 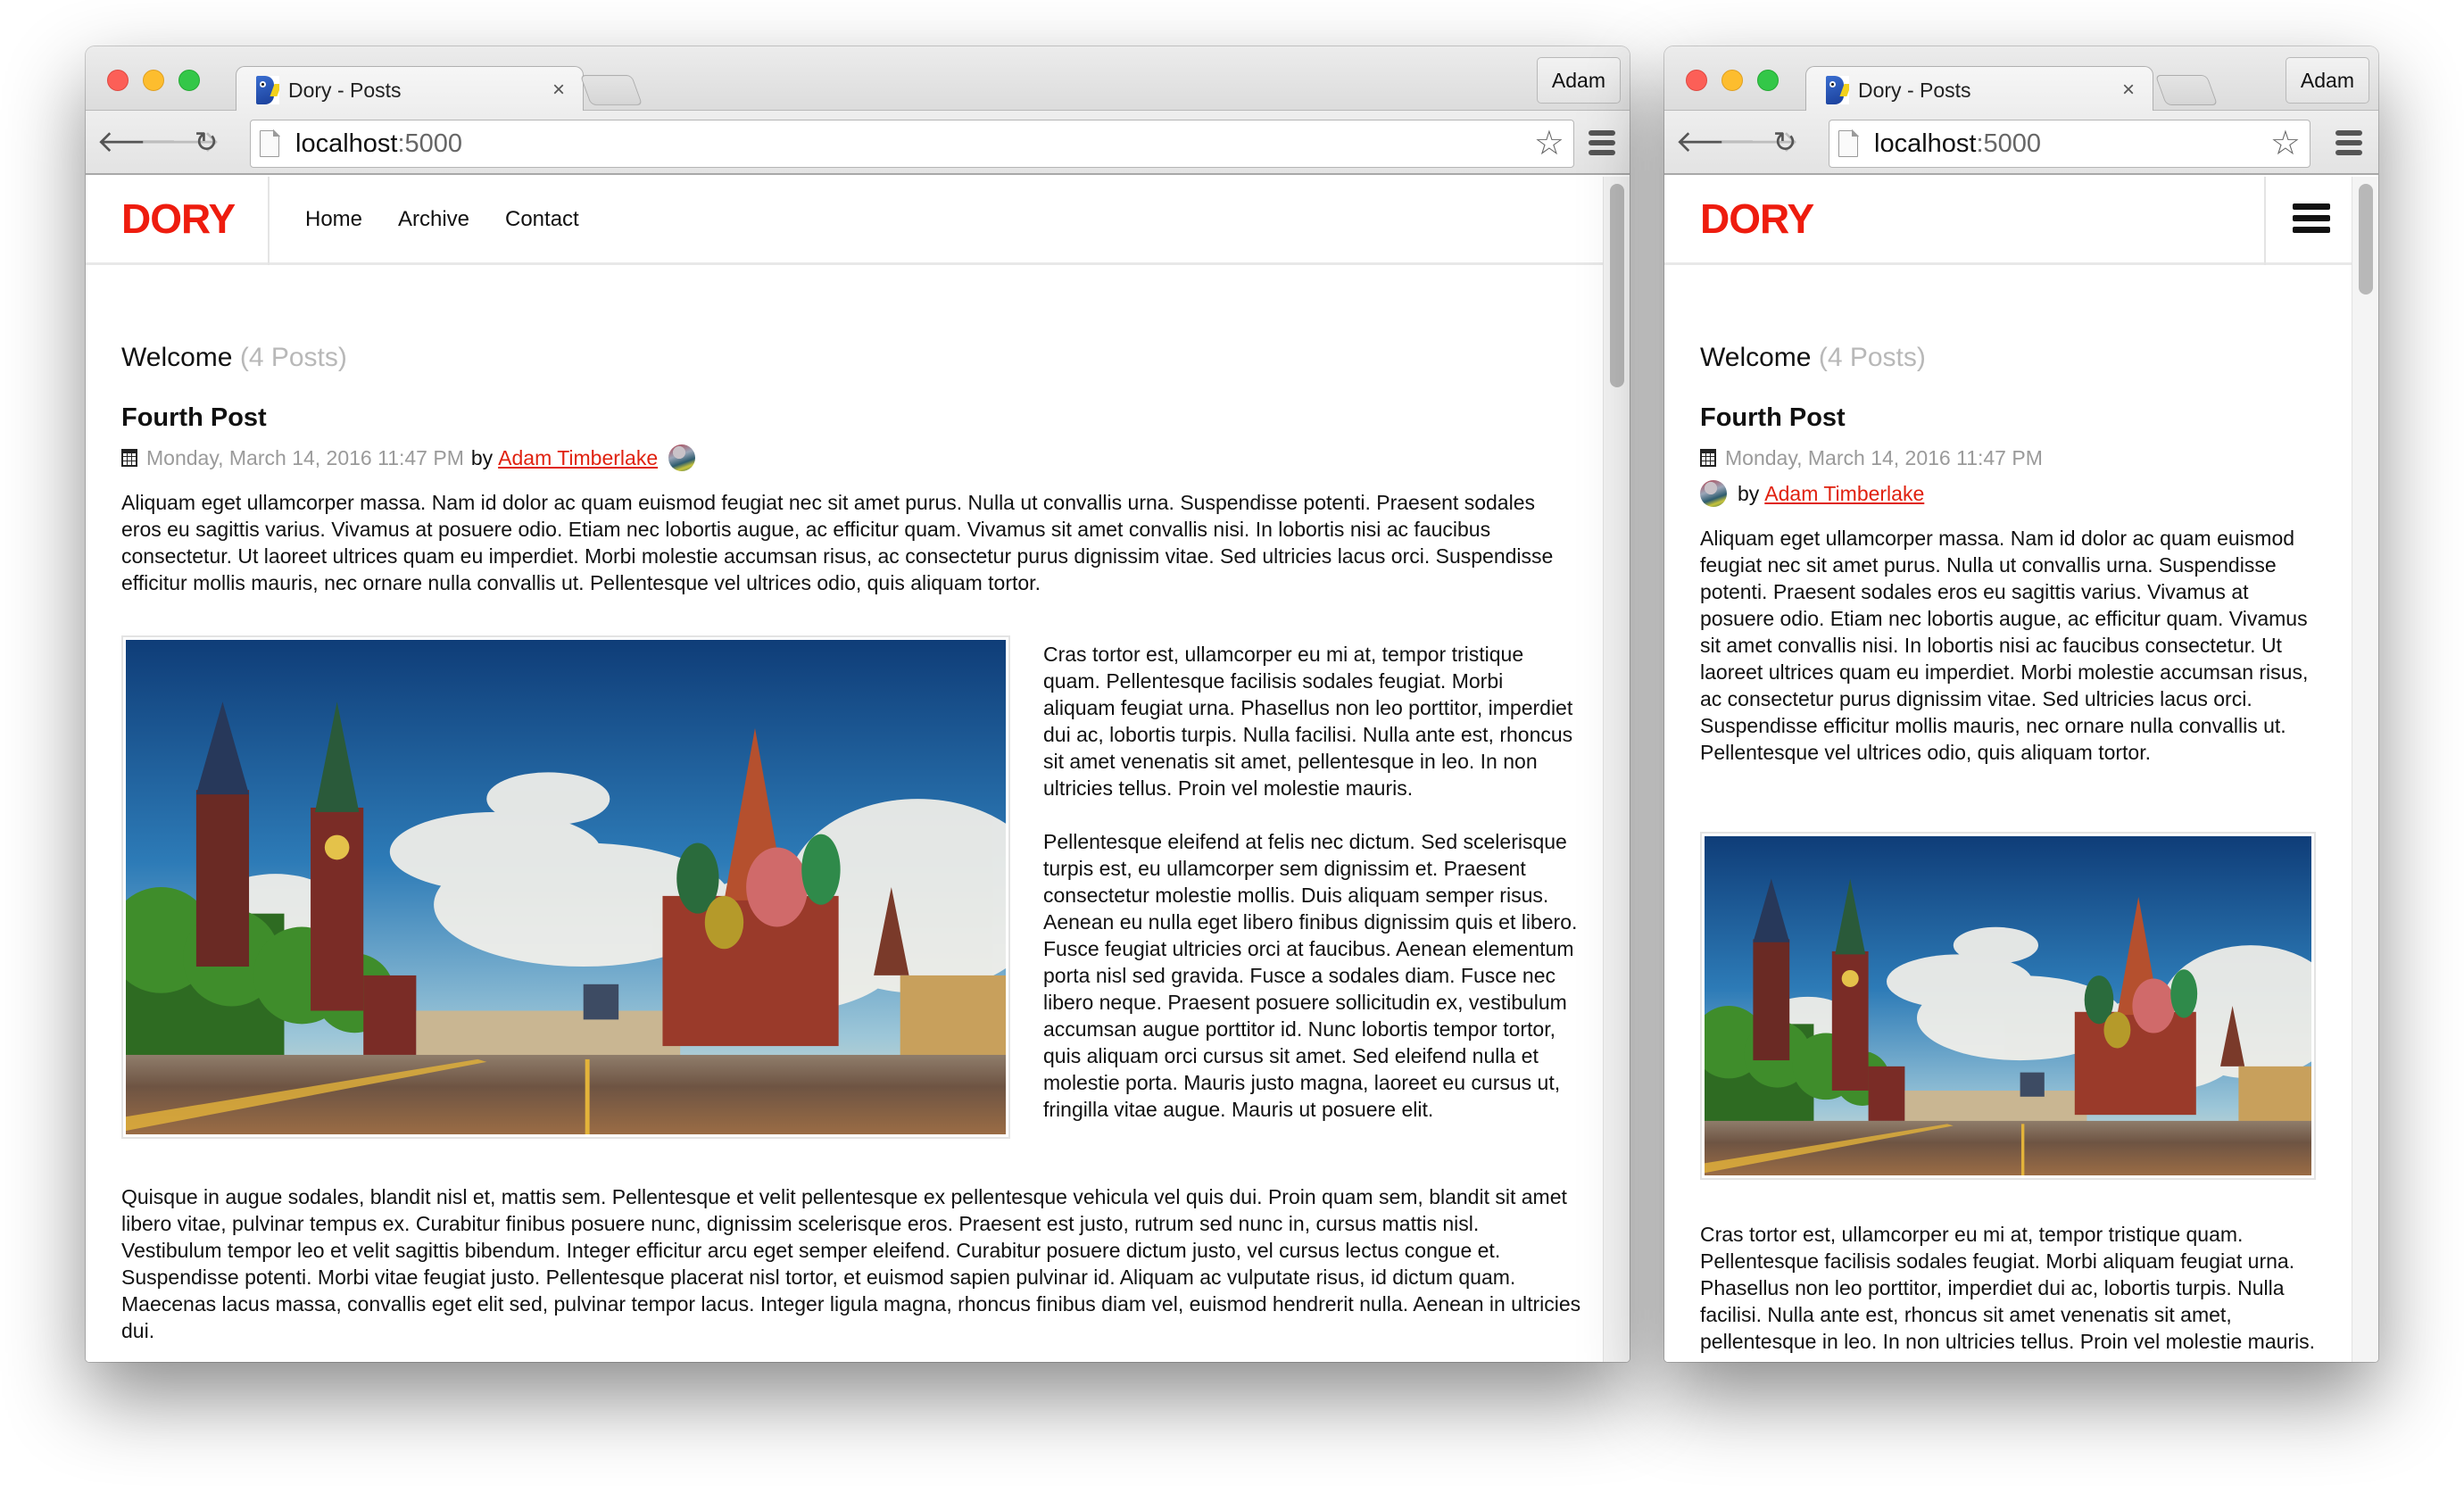 I want to click on site-header: DORY, so click(x=2008, y=221).